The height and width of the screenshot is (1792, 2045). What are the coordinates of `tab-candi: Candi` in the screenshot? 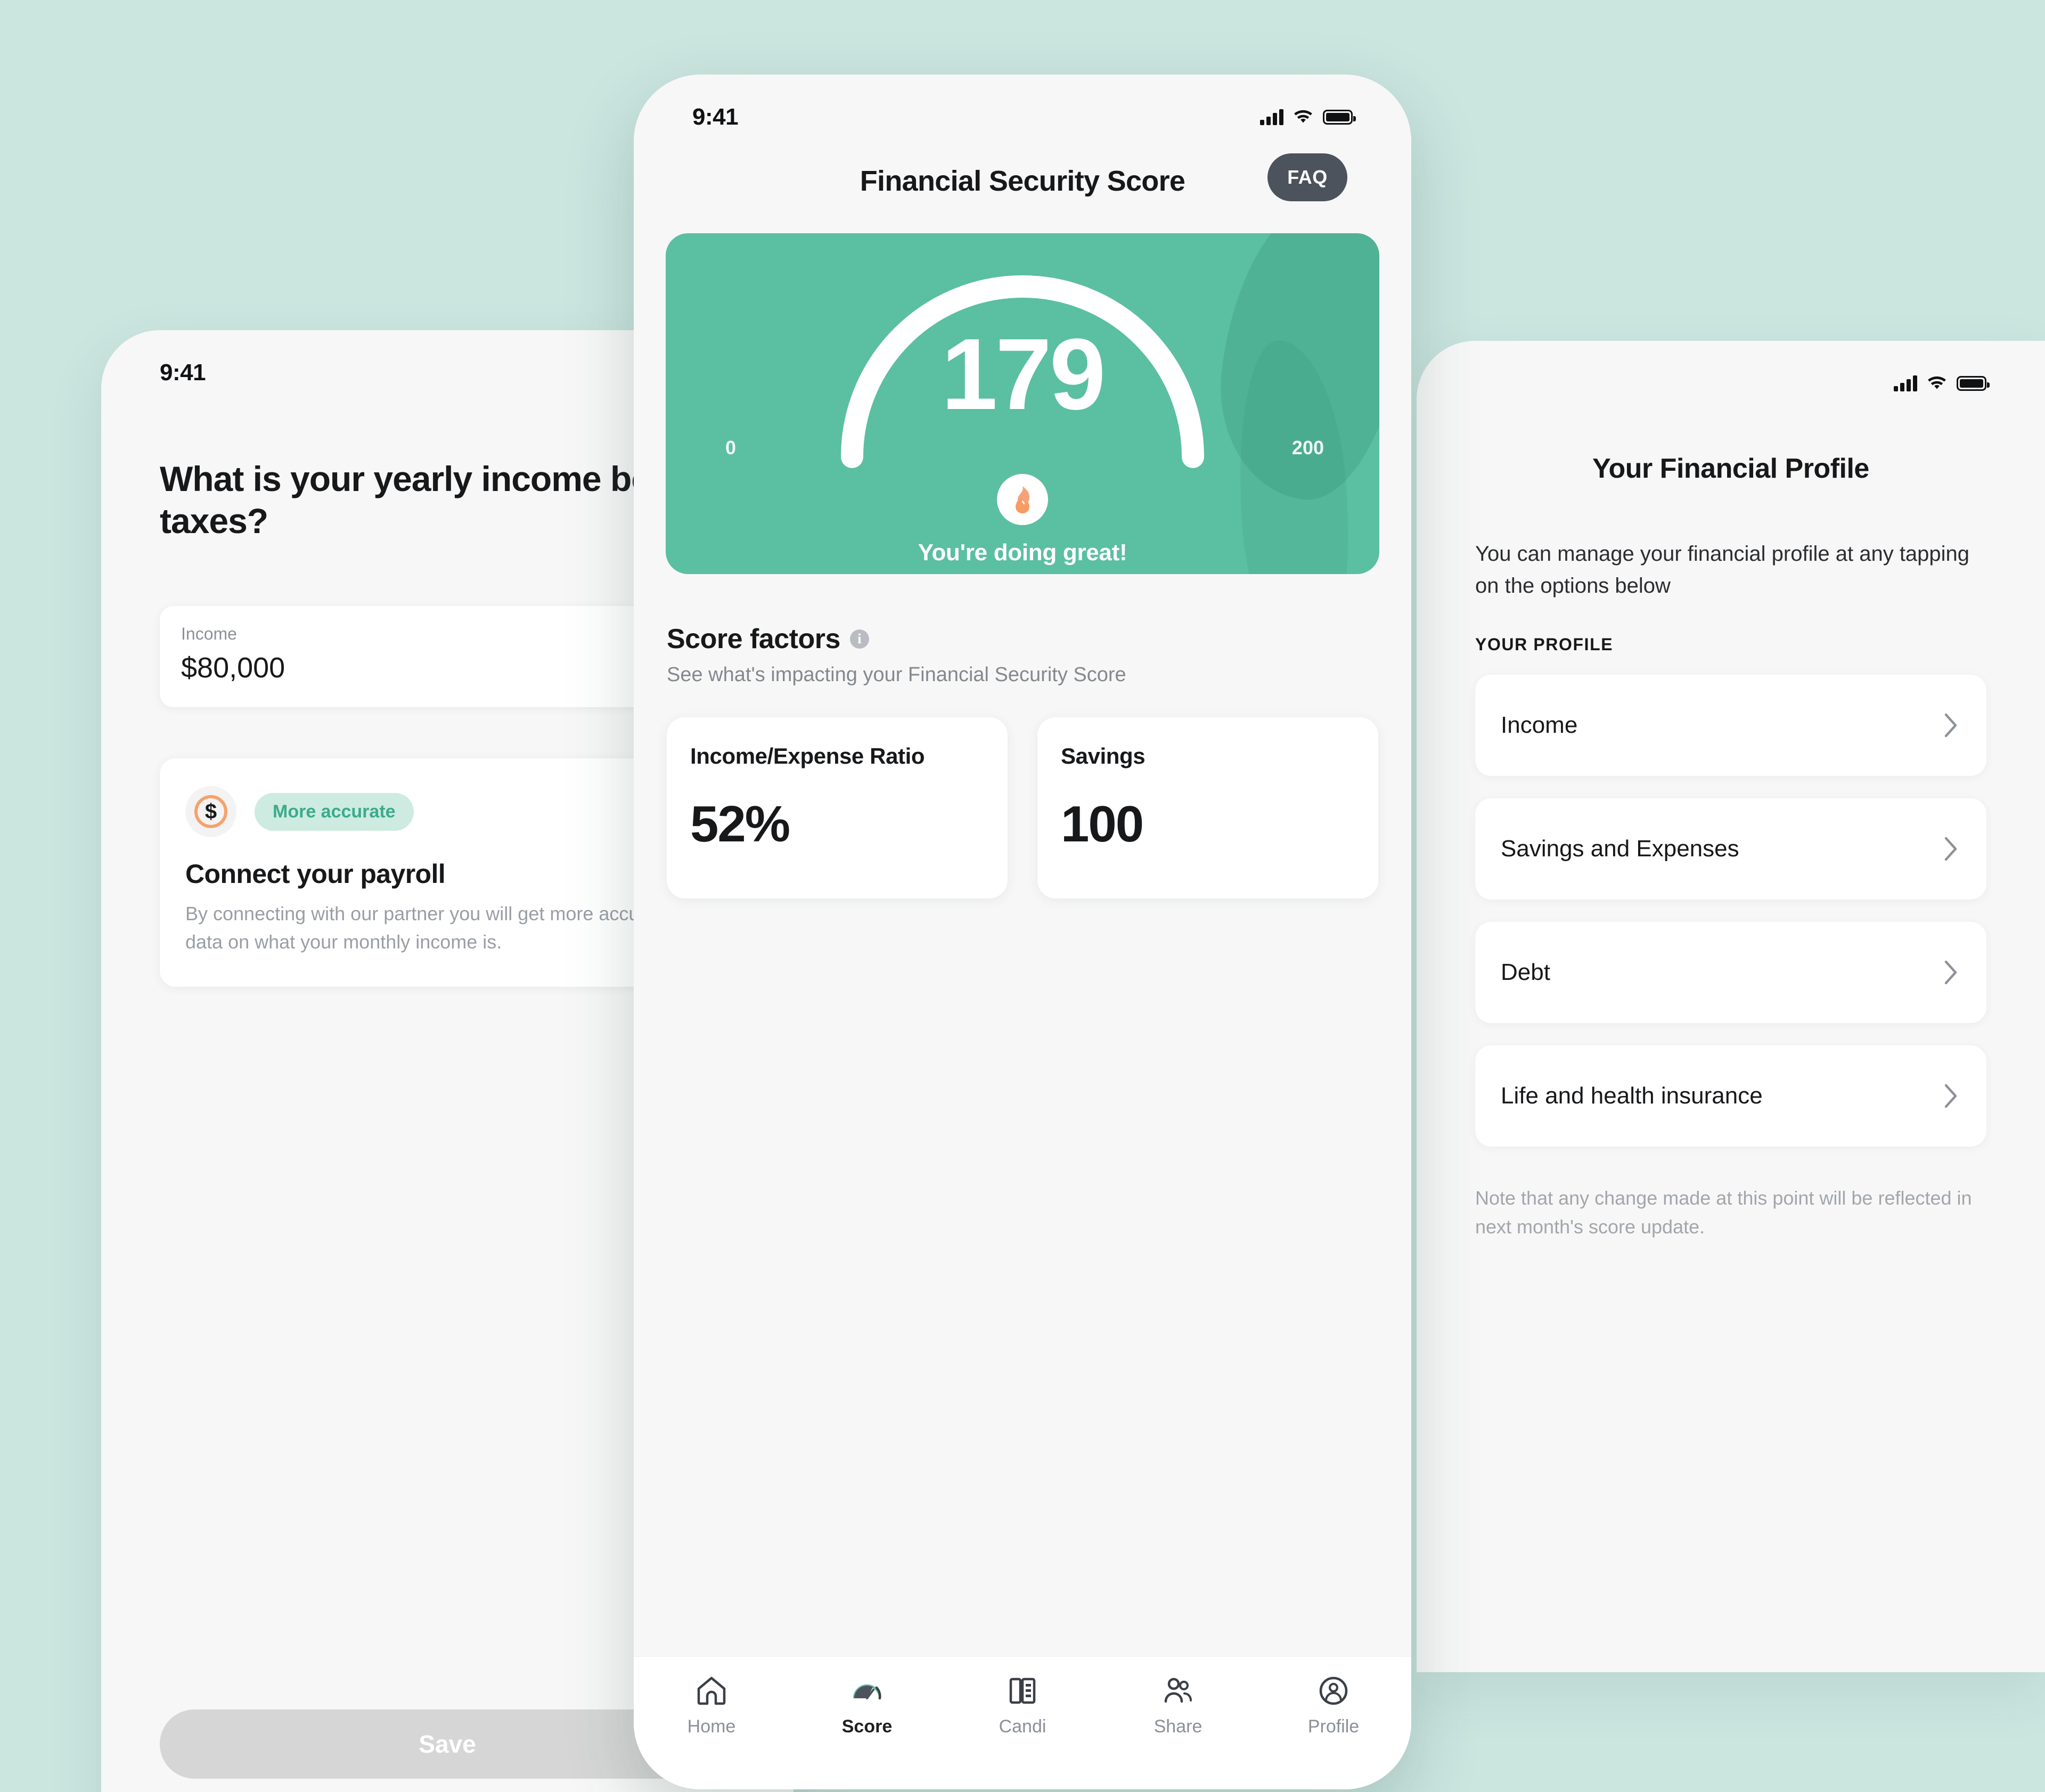 It's located at (1023, 1705).